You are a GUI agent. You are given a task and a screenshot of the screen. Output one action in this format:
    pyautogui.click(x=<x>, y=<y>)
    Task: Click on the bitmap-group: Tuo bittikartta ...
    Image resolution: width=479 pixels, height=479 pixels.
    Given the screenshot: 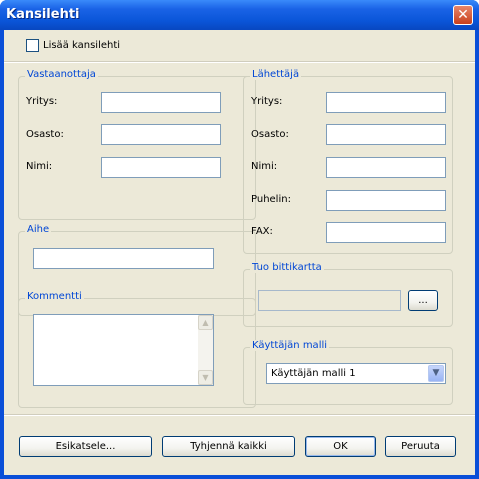 What is the action you would take?
    pyautogui.click(x=348, y=294)
    